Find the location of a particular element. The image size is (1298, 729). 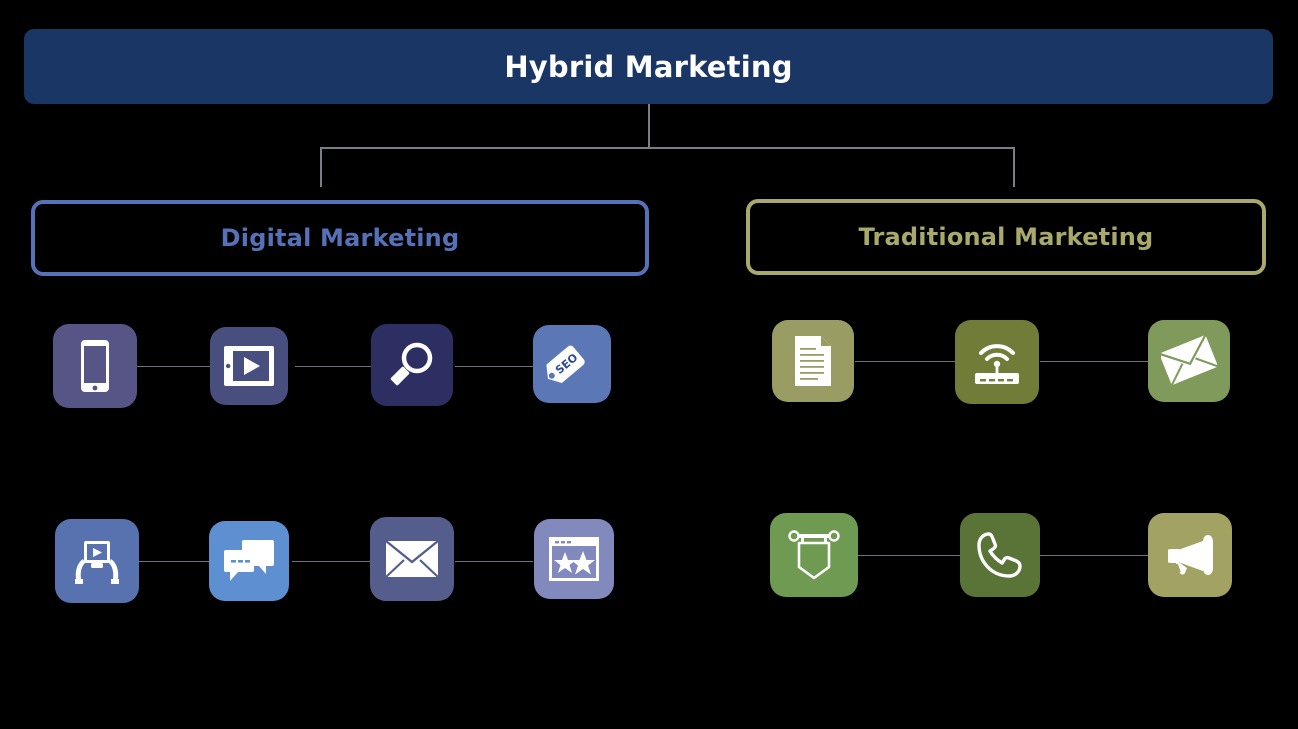

branch-label-digital-marketing: Digital Marketing is located at coordinates (340, 238).